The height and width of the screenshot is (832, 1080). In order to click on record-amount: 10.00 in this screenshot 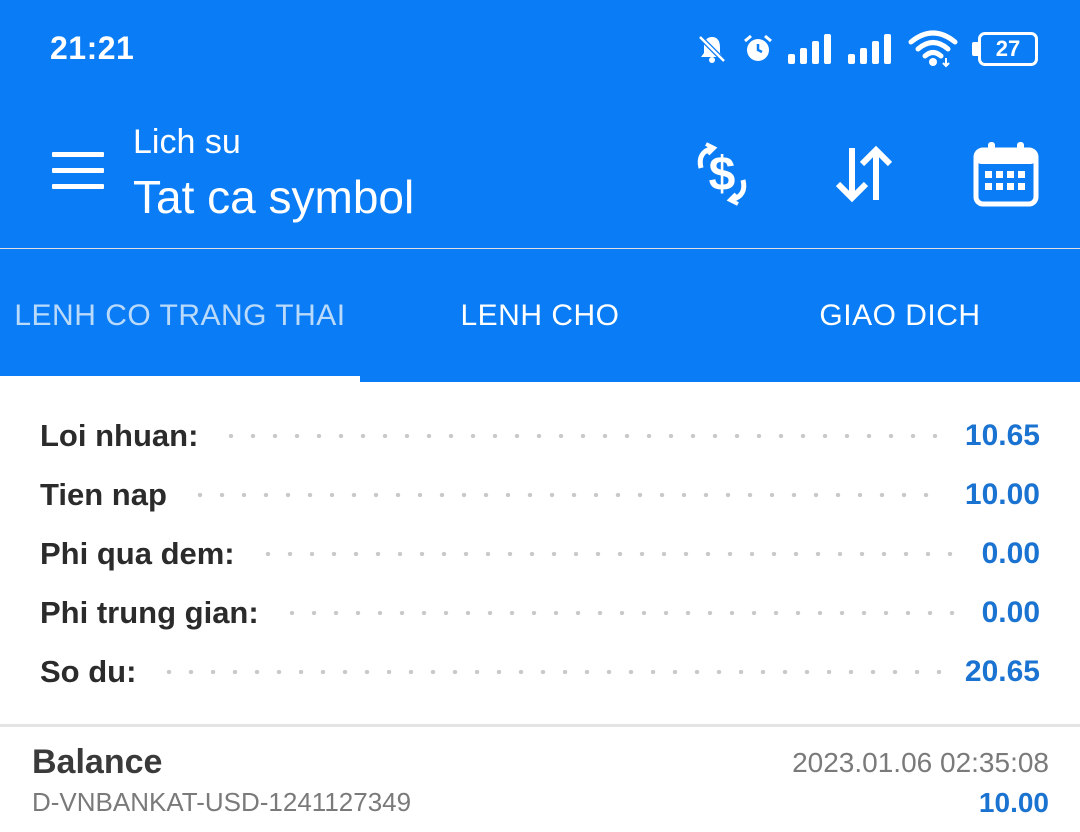, I will do `click(1013, 802)`.